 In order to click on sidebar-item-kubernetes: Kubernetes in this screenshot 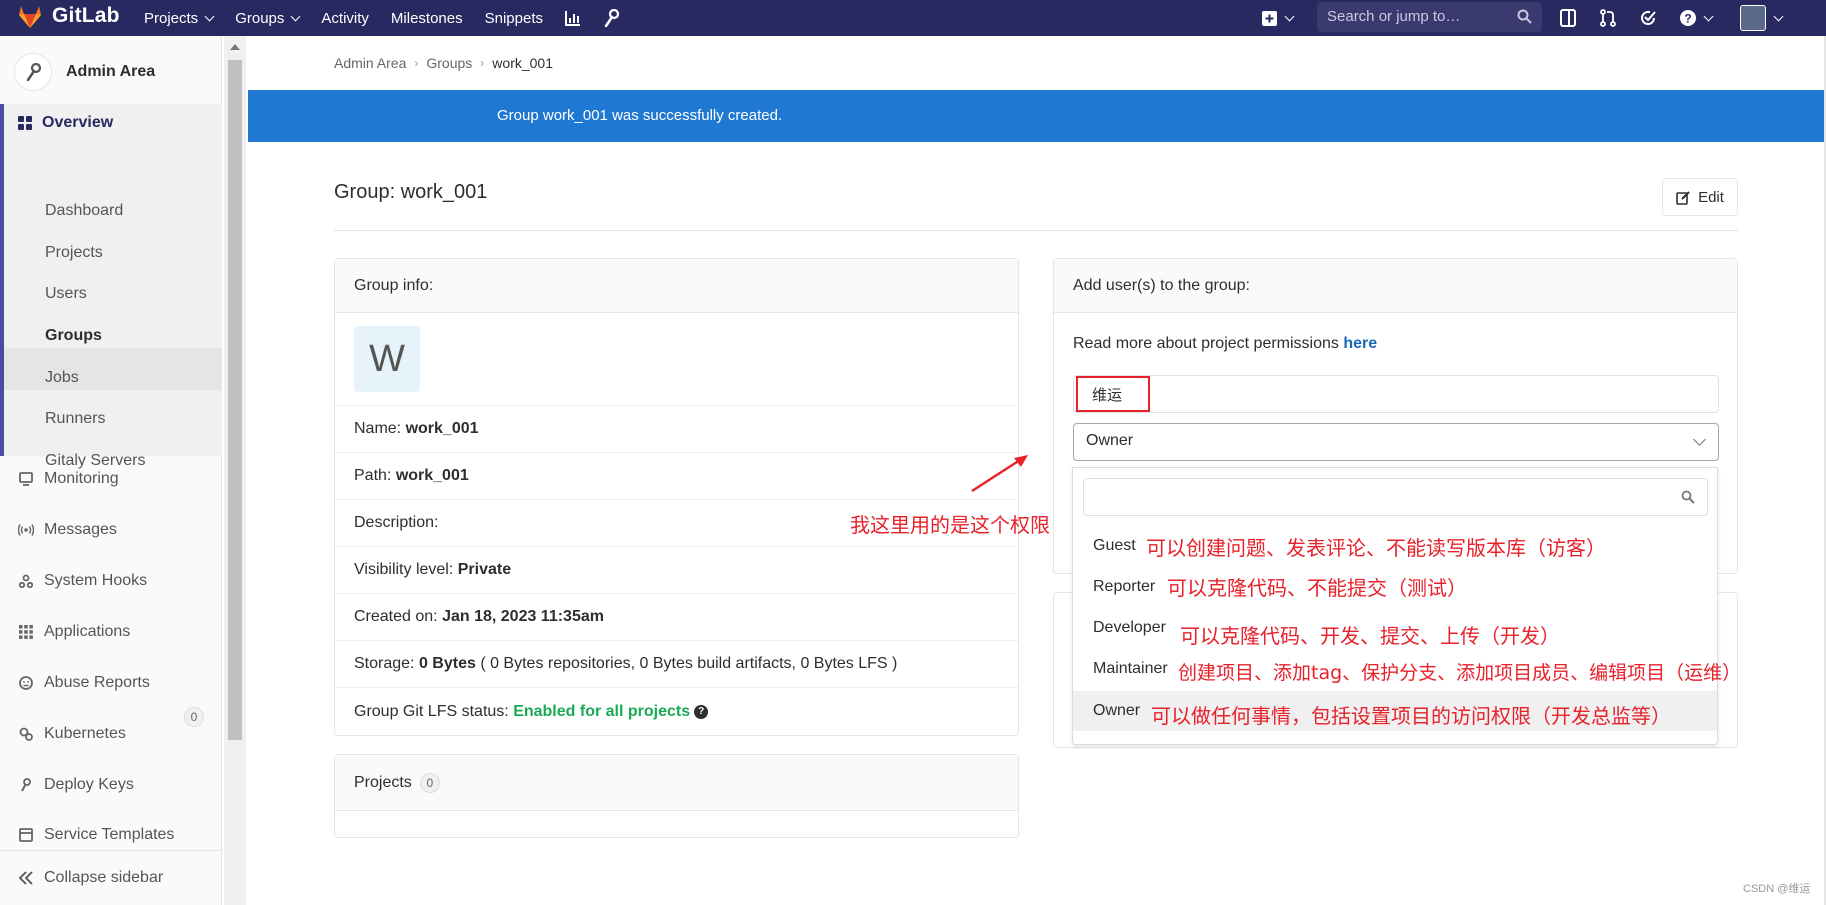, I will do `click(72, 734)`.